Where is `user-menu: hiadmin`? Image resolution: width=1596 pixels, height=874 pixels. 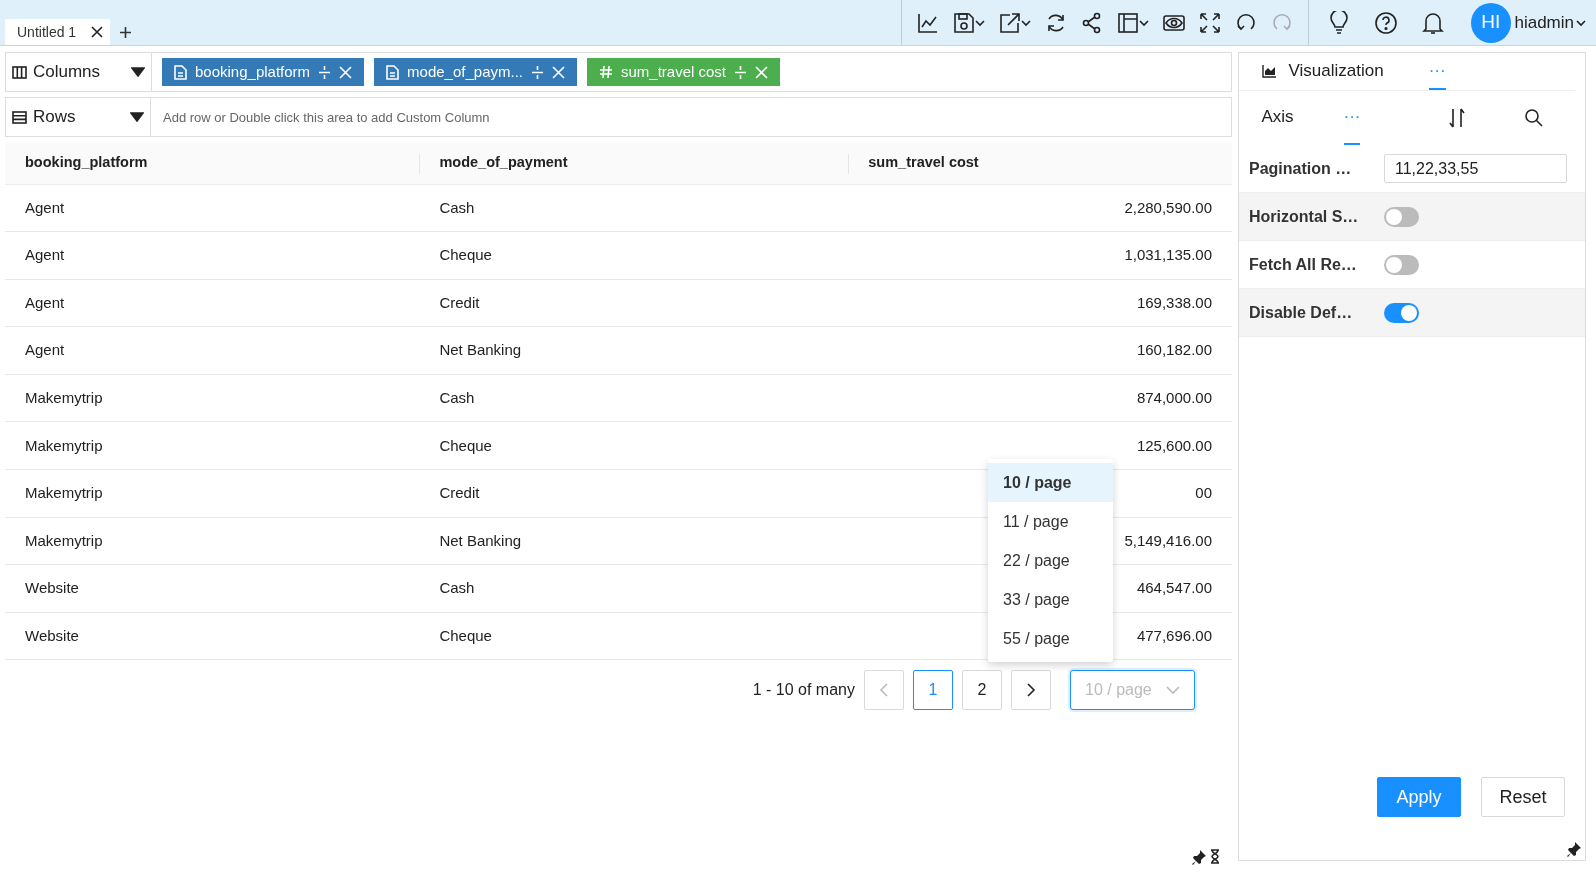 user-menu: hiadmin is located at coordinates (1550, 22).